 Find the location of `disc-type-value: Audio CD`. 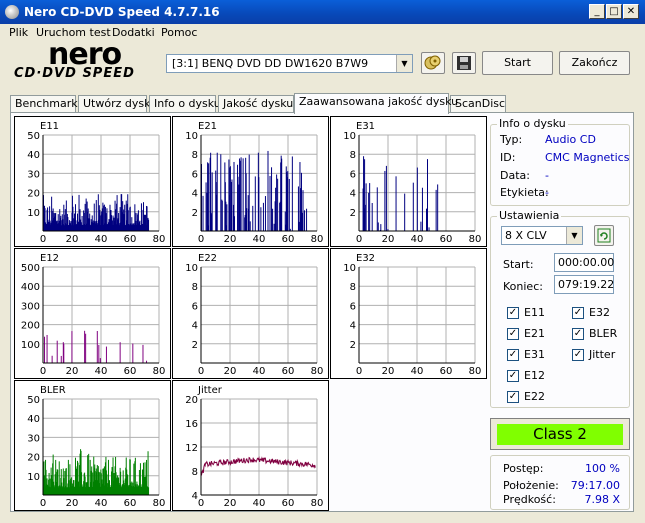

disc-type-value: Audio CD is located at coordinates (570, 139).